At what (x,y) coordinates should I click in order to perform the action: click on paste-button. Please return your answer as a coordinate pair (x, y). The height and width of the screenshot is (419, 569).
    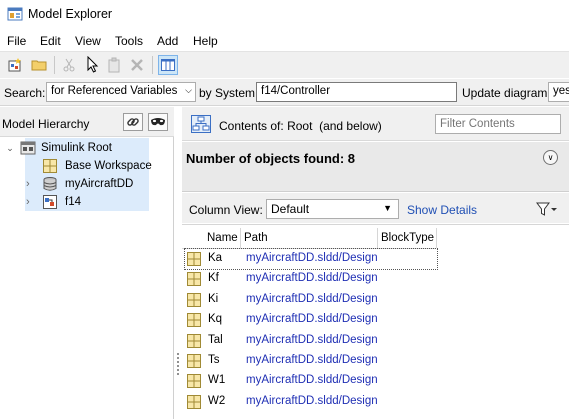
    Looking at the image, I should click on (114, 65).